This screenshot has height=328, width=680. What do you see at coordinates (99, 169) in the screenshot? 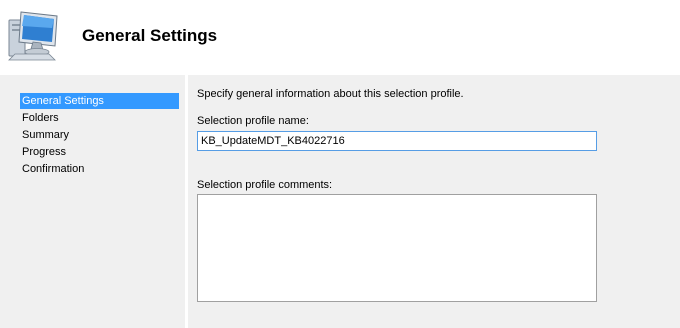
I see `step-confirmation: Confirmation` at bounding box center [99, 169].